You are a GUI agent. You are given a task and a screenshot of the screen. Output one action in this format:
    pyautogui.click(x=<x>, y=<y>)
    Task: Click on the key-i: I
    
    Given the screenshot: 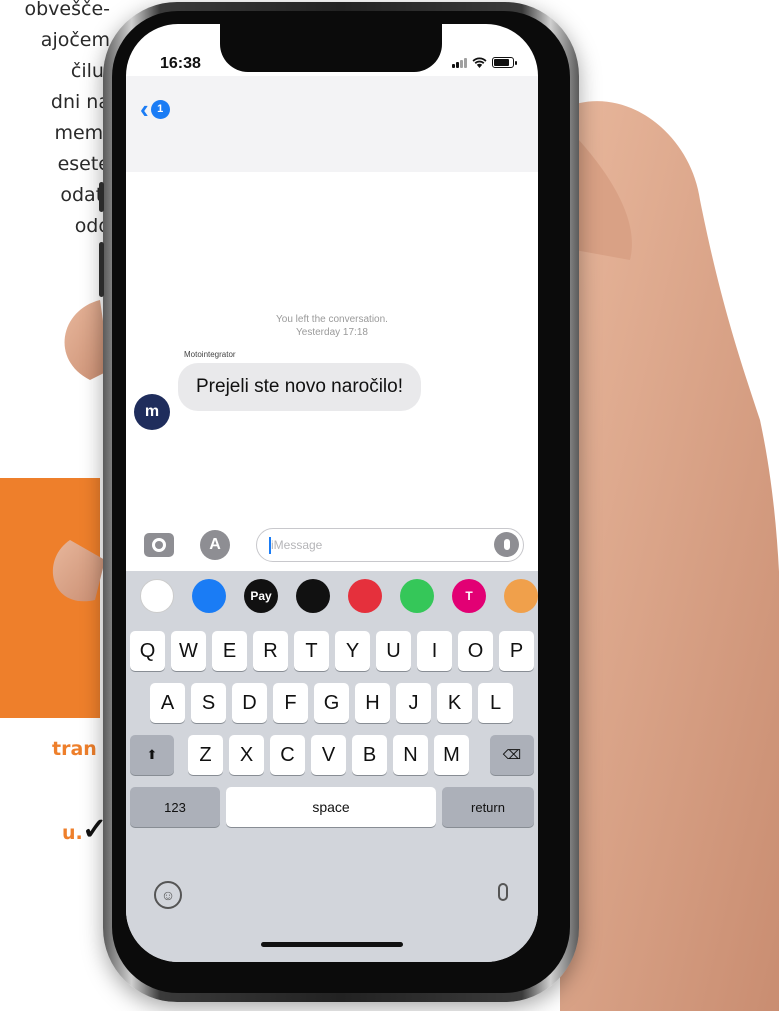 What is the action you would take?
    pyautogui.click(x=434, y=651)
    